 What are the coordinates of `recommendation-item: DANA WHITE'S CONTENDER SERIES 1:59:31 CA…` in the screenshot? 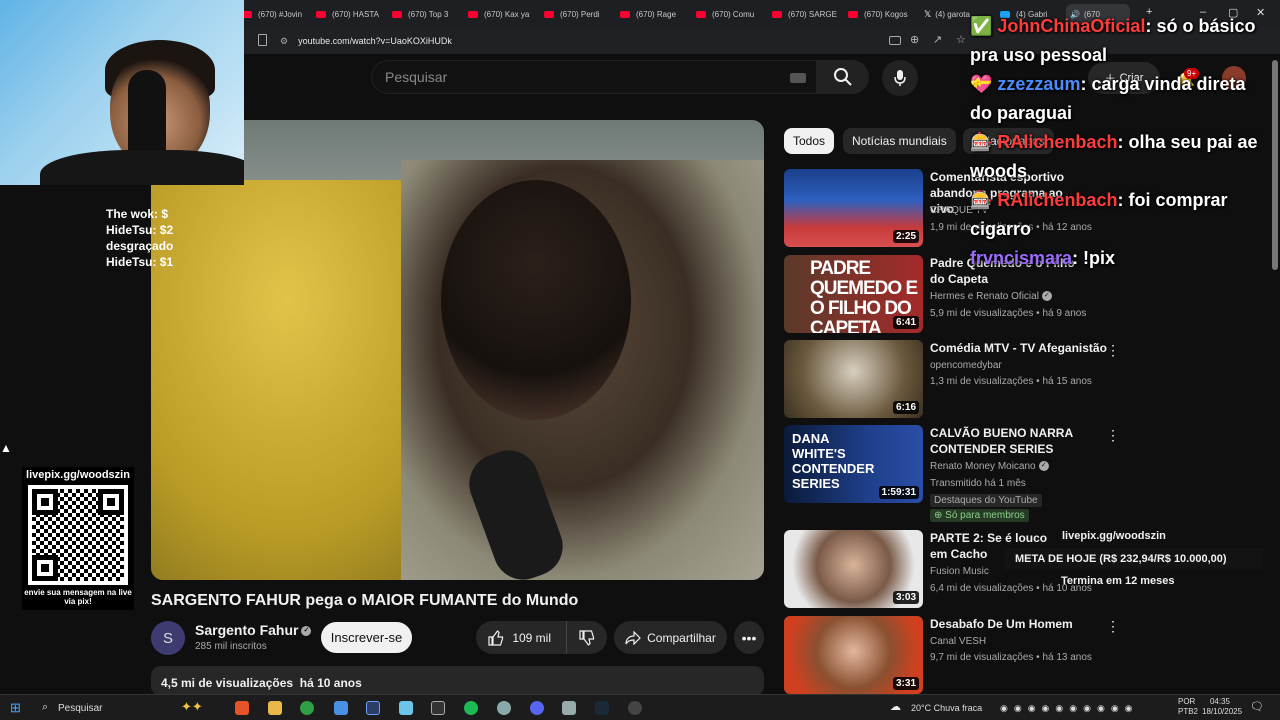 It's located at (1024, 475).